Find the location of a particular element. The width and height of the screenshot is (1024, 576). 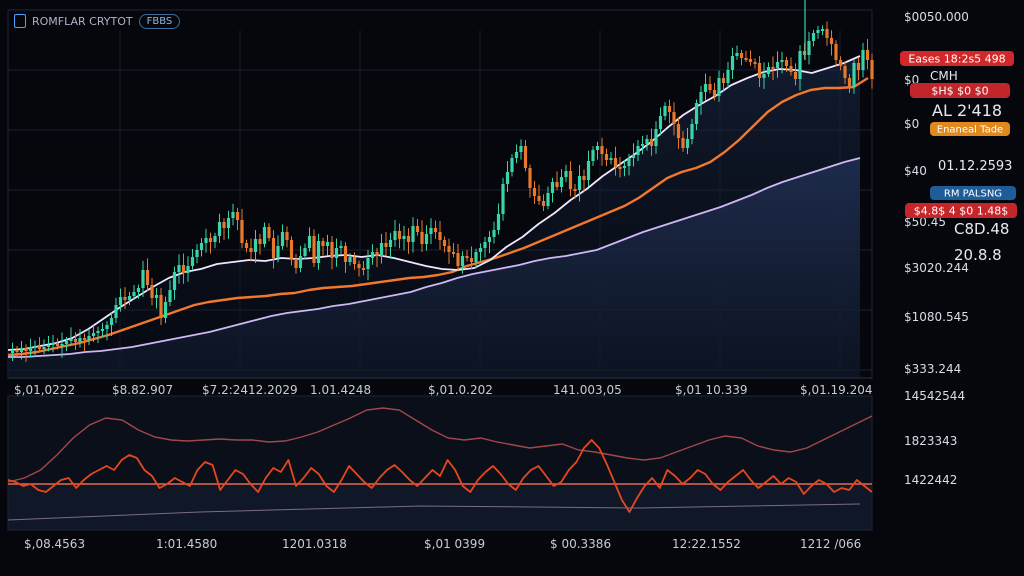

date-label-bottom: 1:01.4580 is located at coordinates (186, 544).